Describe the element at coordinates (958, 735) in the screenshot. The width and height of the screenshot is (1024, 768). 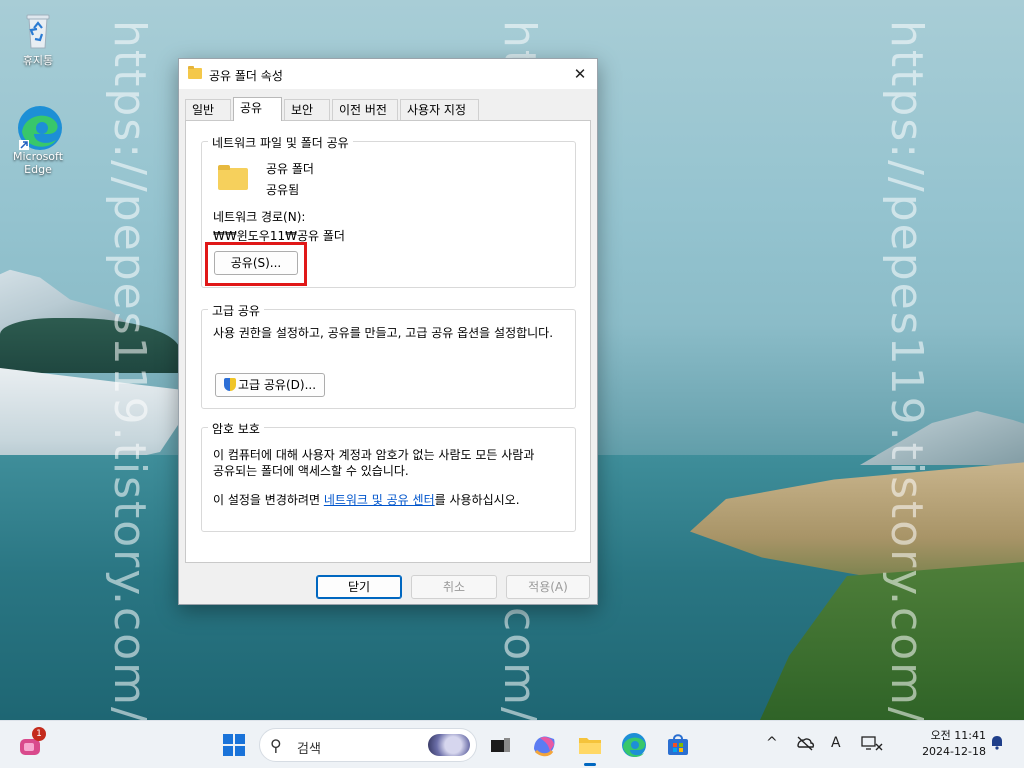
I see `clock-time: 오전 11:41` at that location.